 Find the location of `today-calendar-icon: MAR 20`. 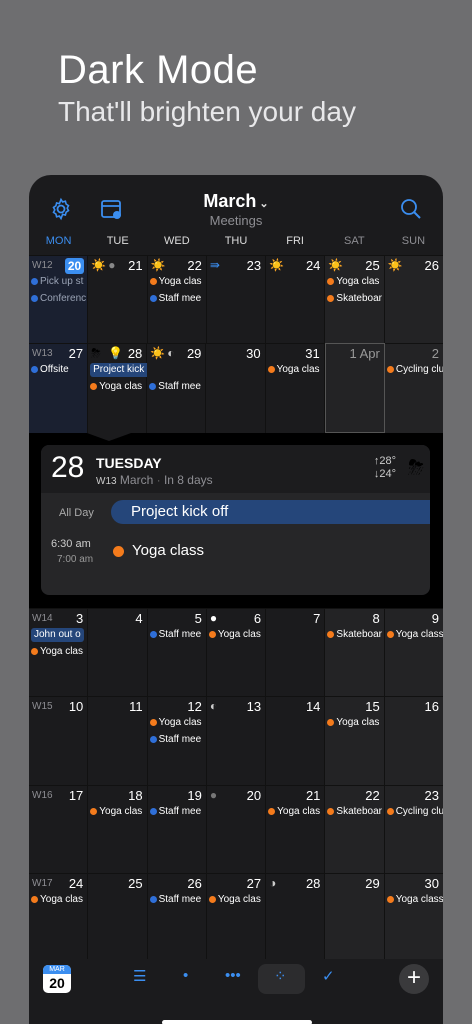

today-calendar-icon: MAR 20 is located at coordinates (57, 979).